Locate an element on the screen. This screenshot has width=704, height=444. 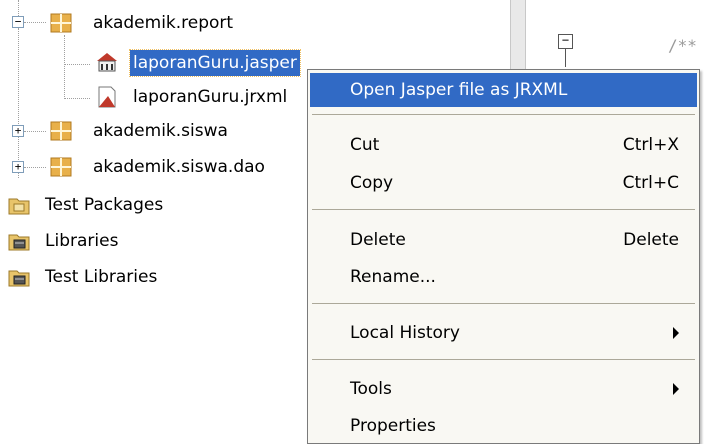
tree-node-label: Libraries is located at coordinates (82, 241).